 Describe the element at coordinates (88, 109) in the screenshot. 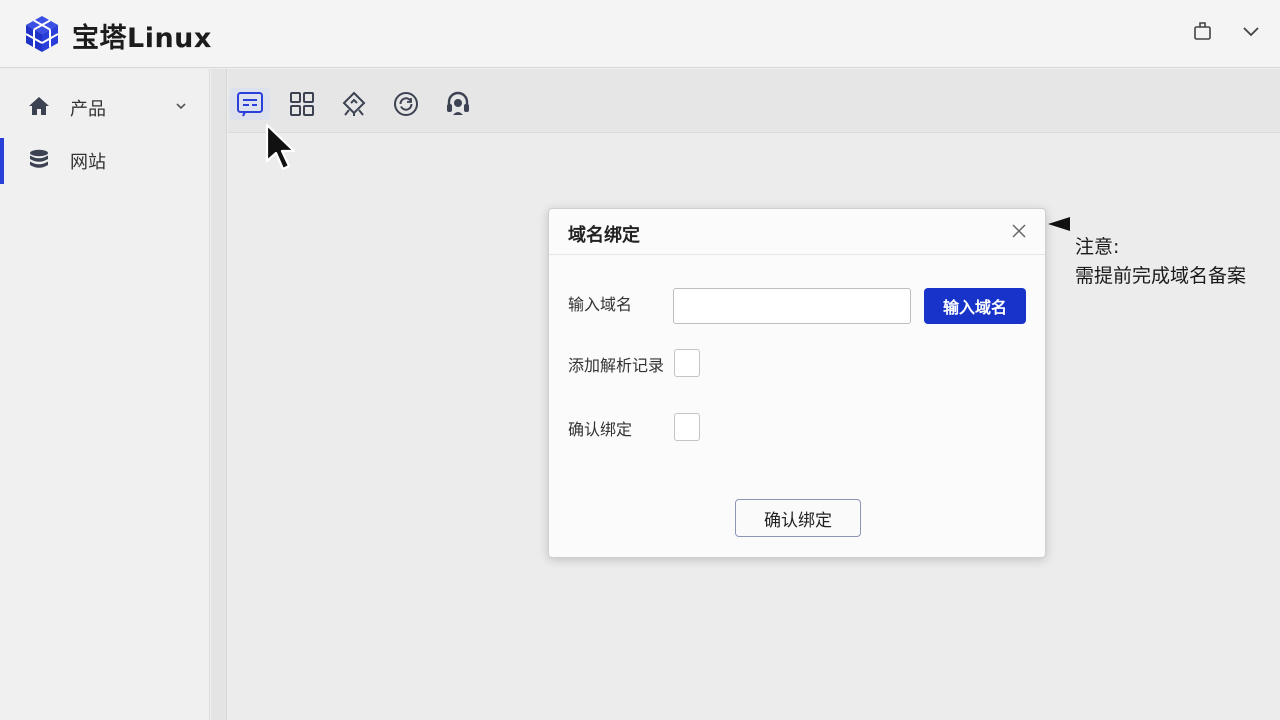

I see `sidebar-item-label: 产品` at that location.